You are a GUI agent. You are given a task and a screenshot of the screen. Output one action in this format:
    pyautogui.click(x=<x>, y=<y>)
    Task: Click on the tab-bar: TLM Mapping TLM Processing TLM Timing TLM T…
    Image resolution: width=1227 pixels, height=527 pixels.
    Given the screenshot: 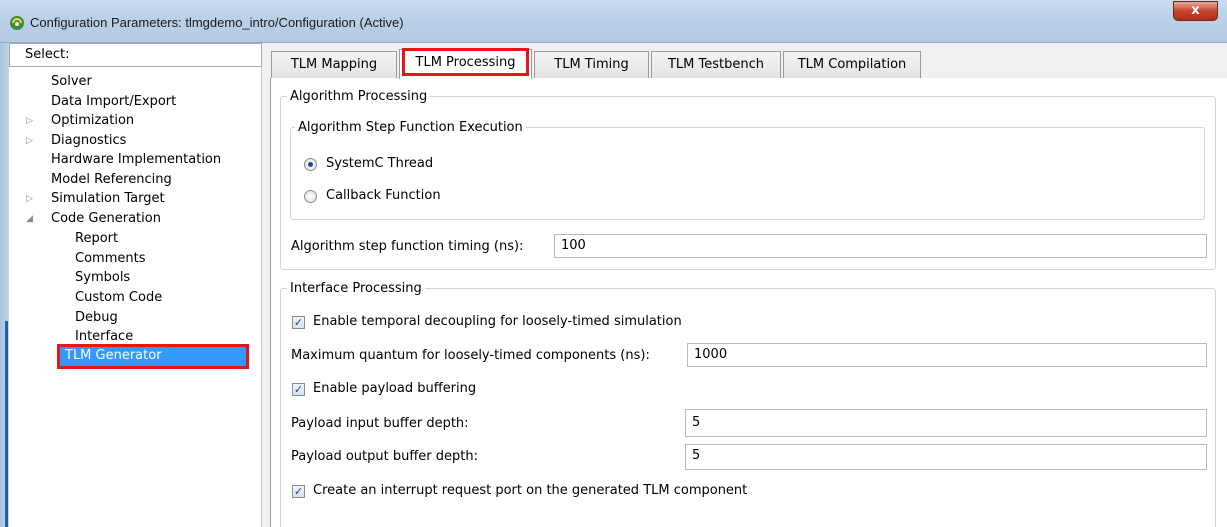 What is the action you would take?
    pyautogui.click(x=744, y=63)
    